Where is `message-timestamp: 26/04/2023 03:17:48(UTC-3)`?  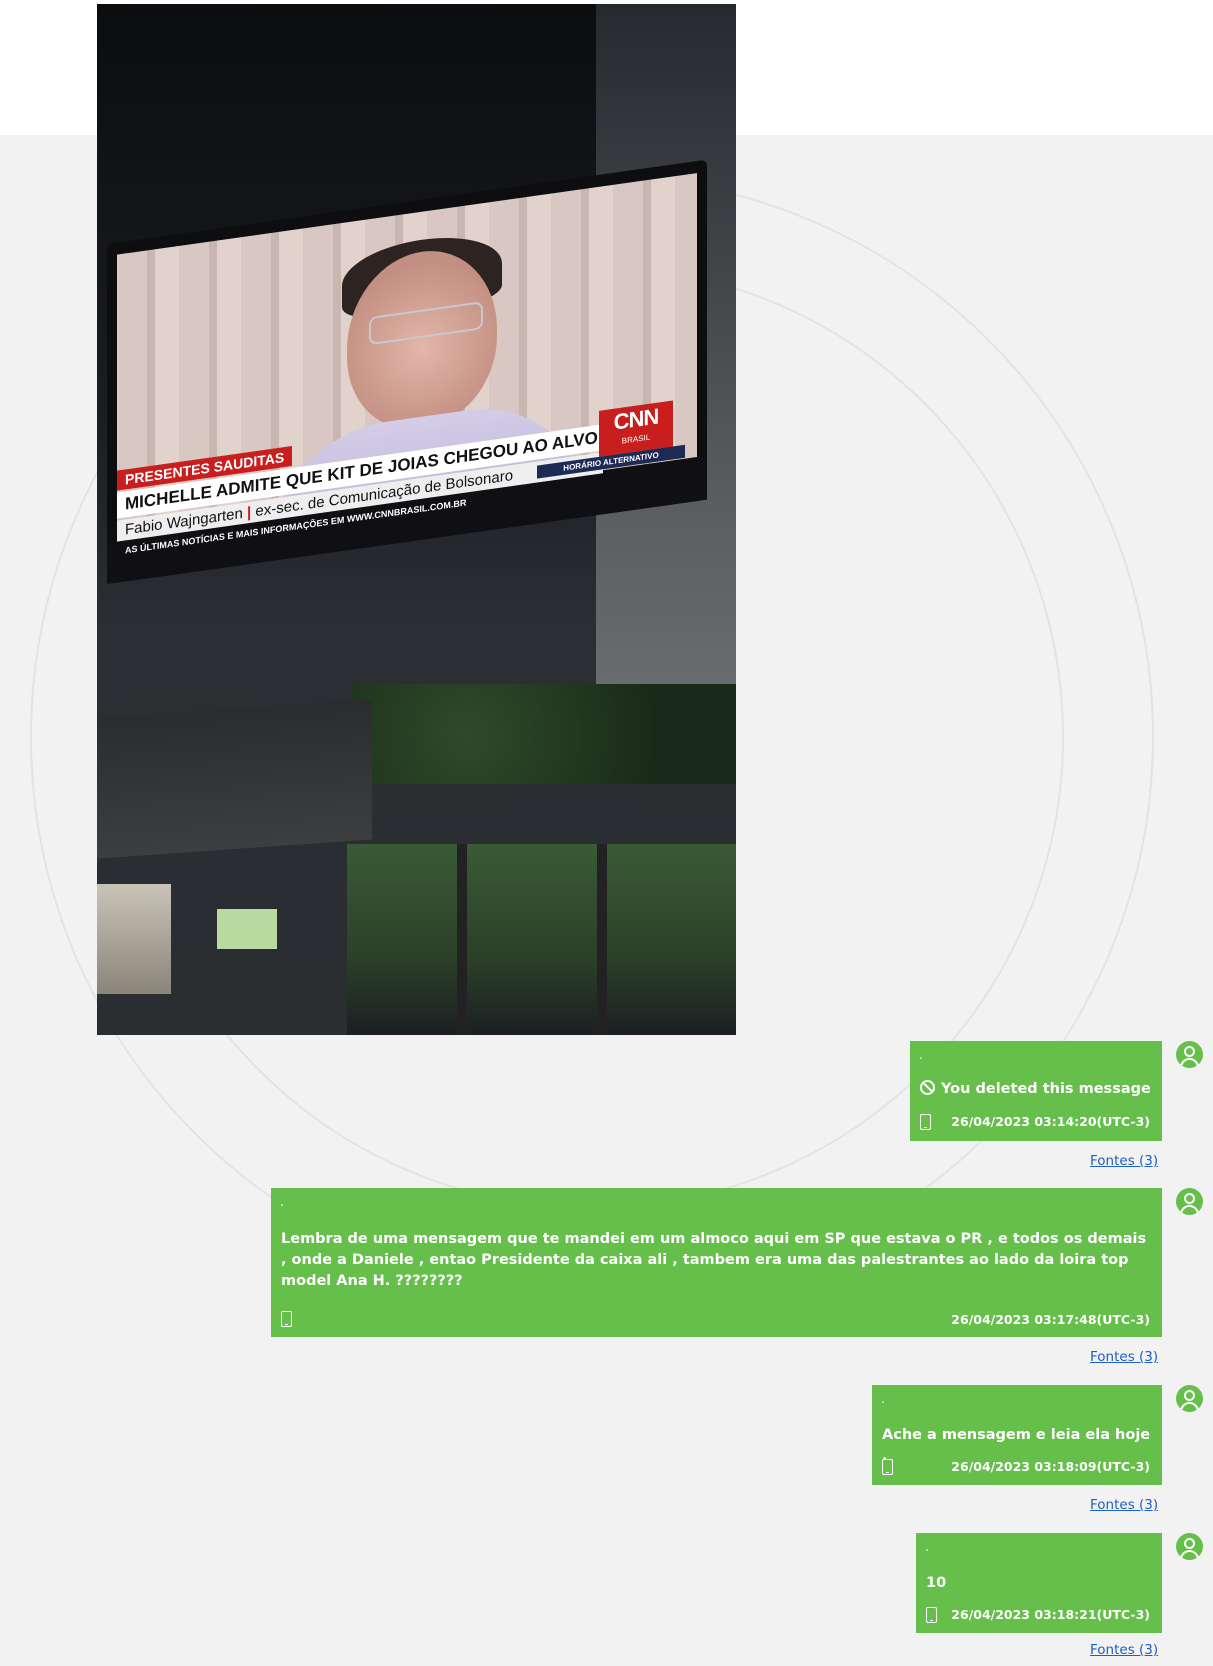
message-timestamp: 26/04/2023 03:17:48(UTC-3) is located at coordinates (1050, 1319).